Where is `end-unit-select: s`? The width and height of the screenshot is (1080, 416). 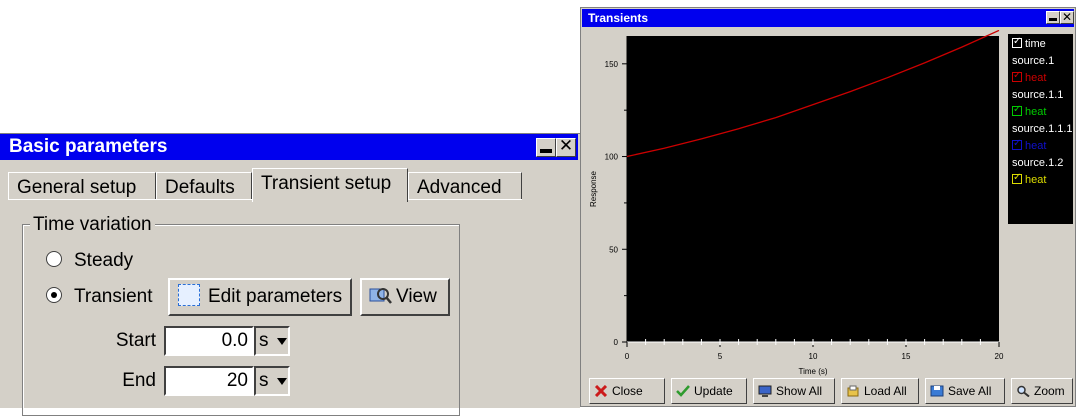
end-unit-select: s is located at coordinates (272, 381).